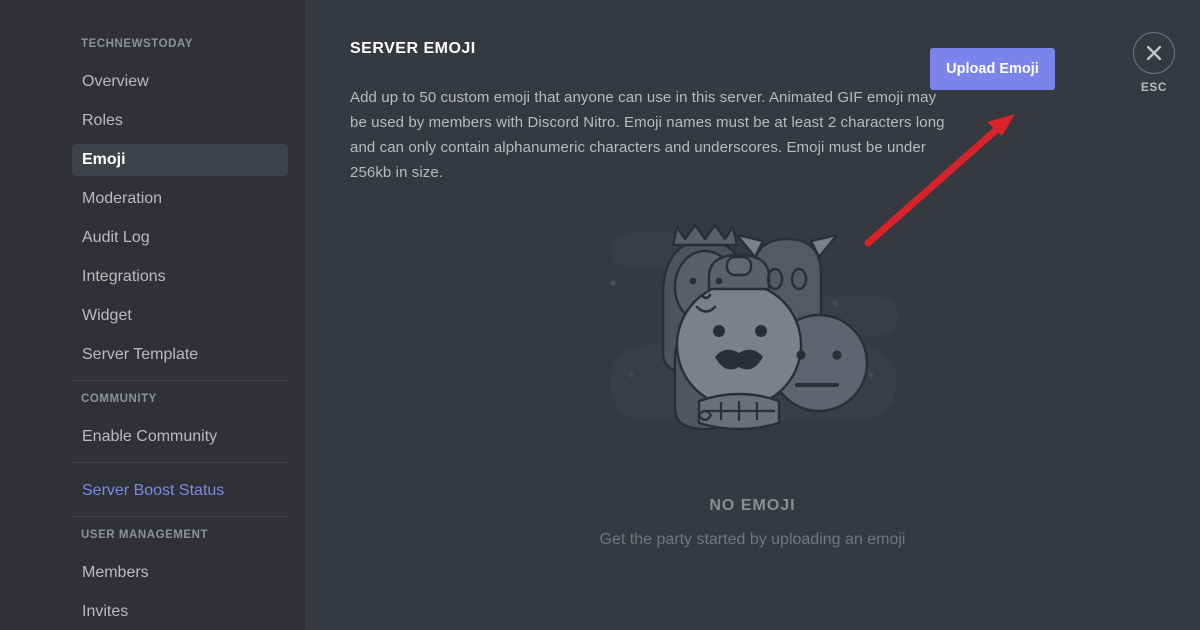 The image size is (1200, 630). What do you see at coordinates (180, 437) in the screenshot?
I see `sidebar-item-enable-community: Enable Community` at bounding box center [180, 437].